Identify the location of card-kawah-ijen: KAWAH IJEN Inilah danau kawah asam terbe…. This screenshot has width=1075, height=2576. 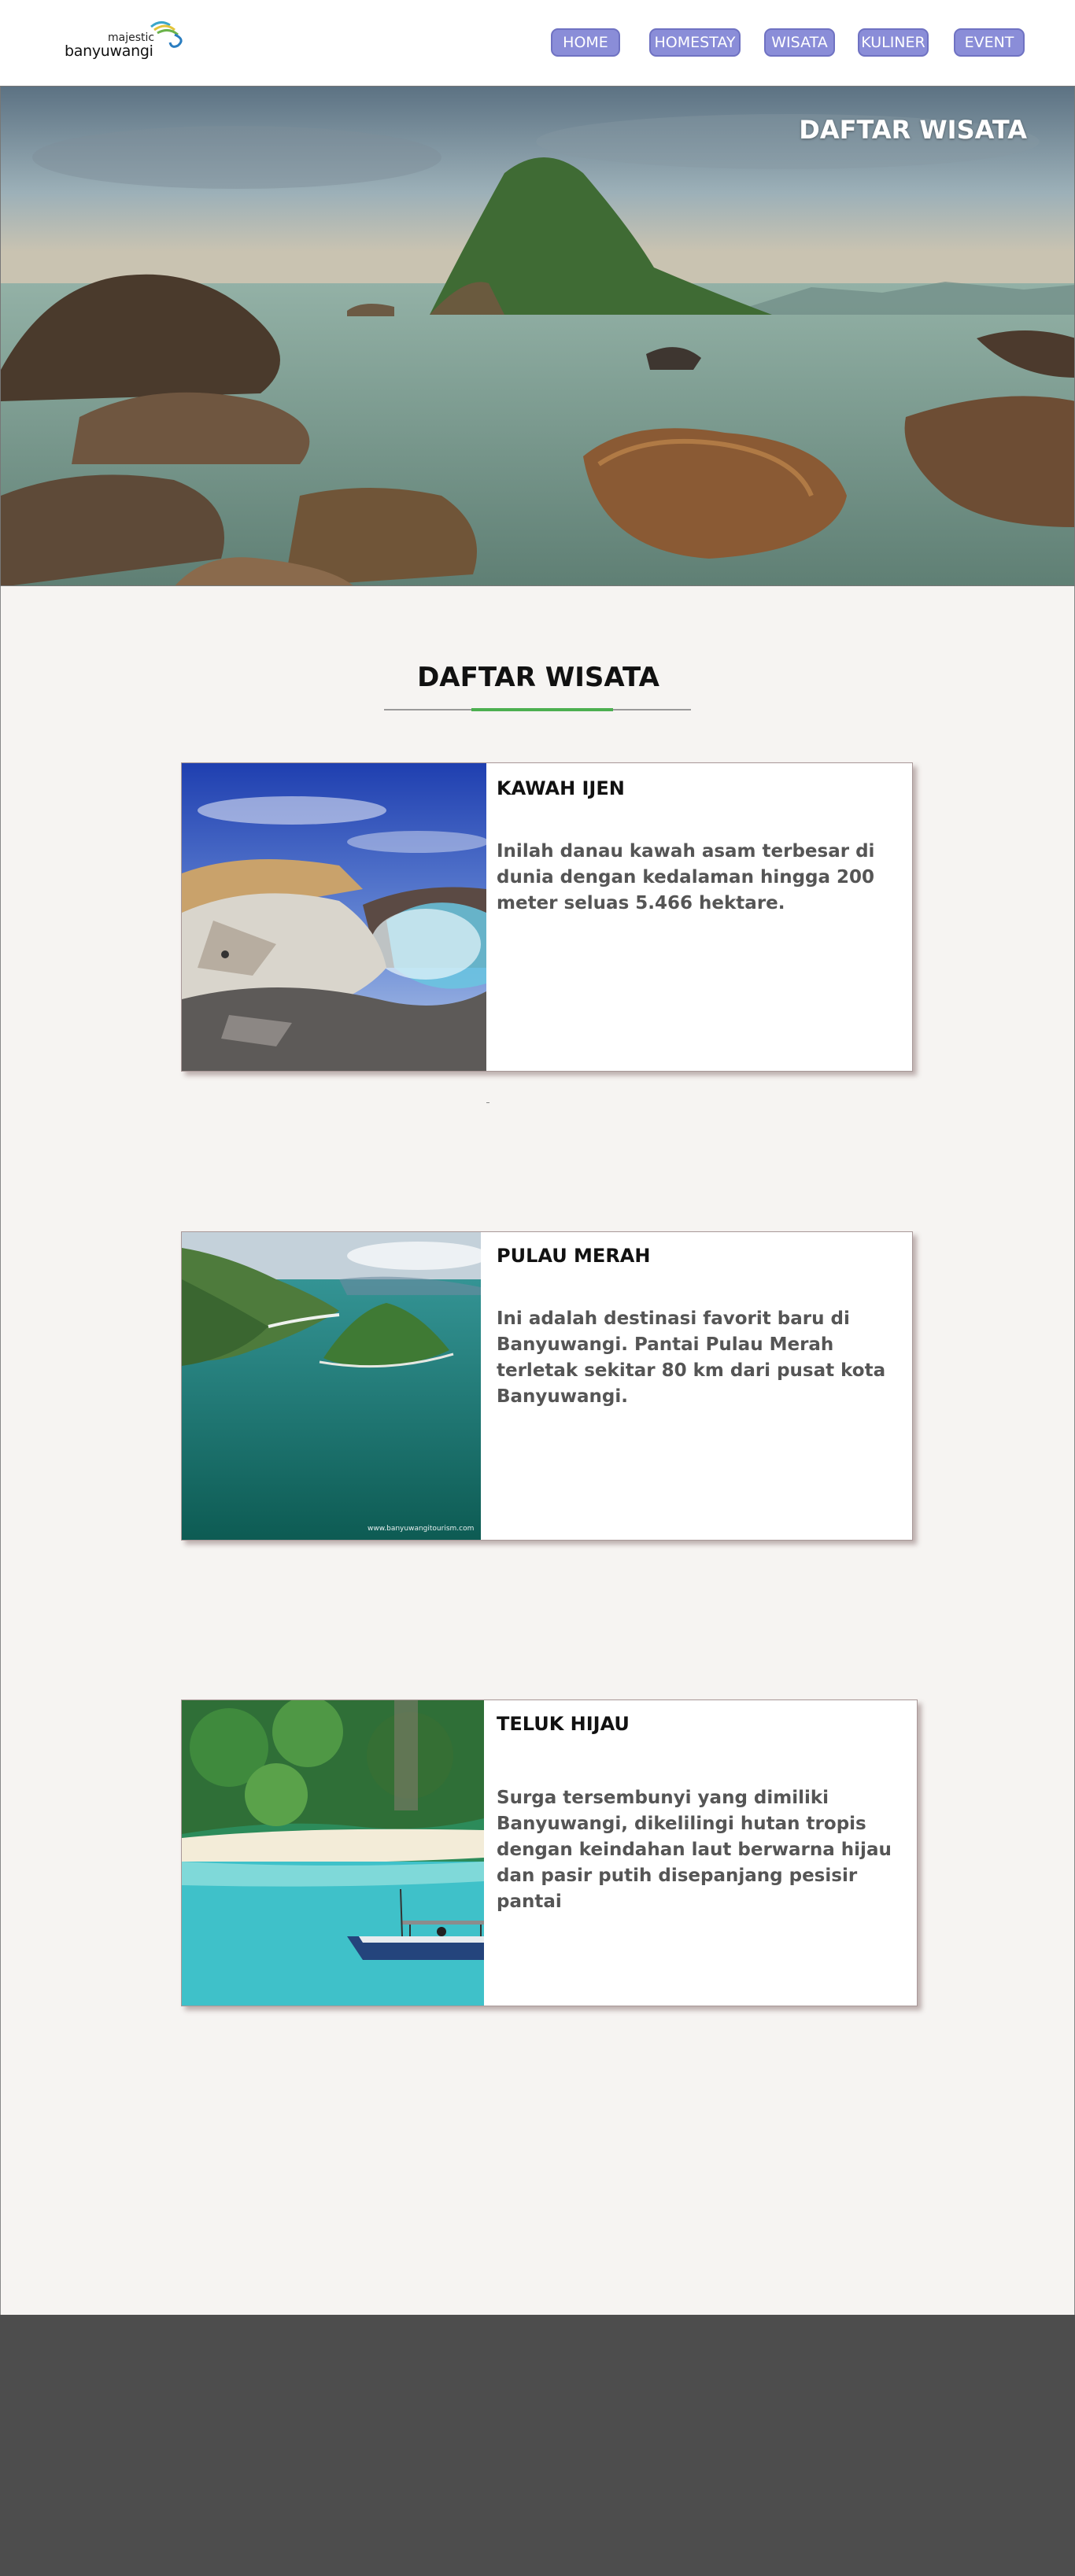
(547, 917).